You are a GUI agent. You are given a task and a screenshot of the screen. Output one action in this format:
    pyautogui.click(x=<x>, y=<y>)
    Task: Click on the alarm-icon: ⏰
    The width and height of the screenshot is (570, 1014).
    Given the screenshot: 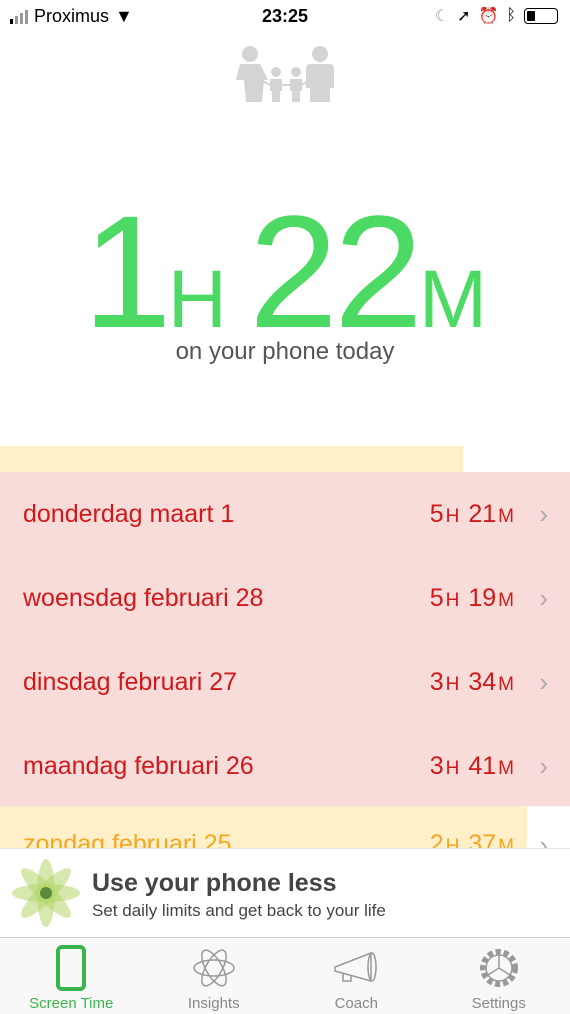 What is the action you would take?
    pyautogui.click(x=488, y=16)
    